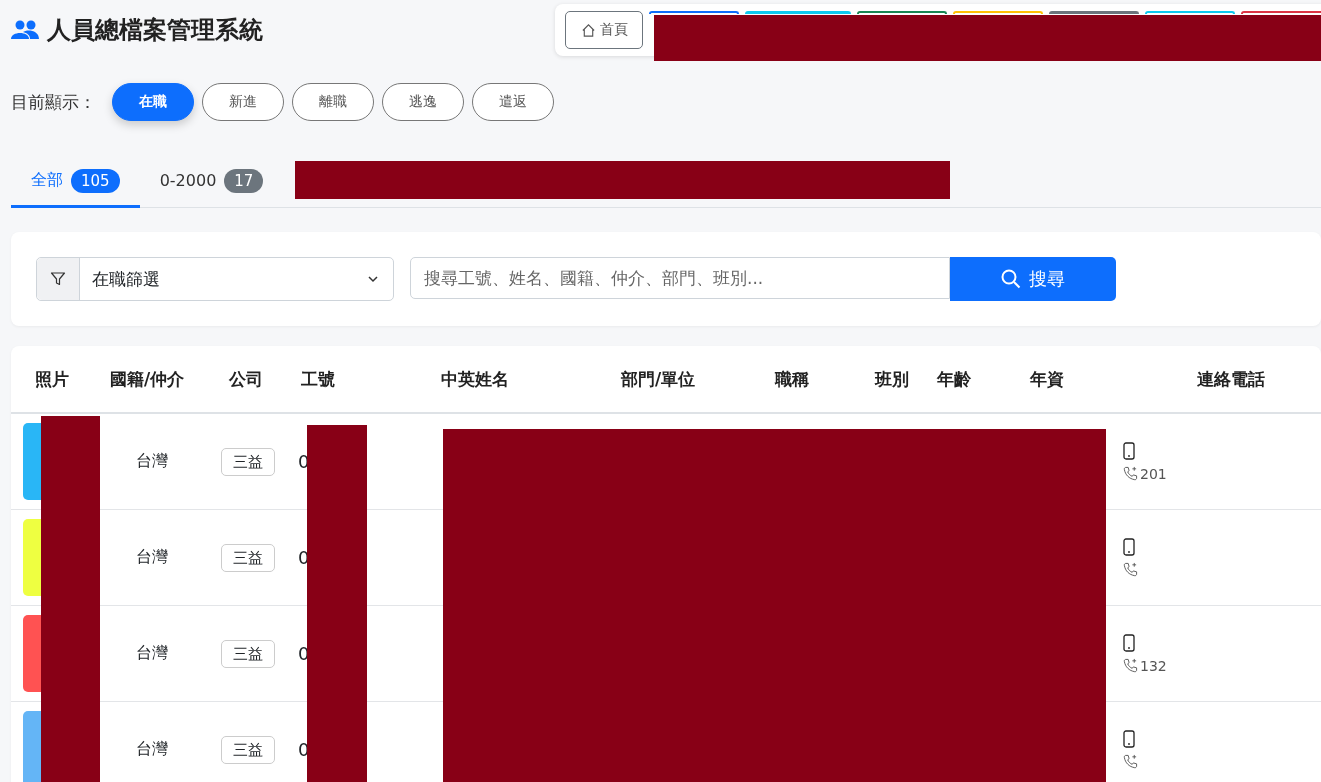 This screenshot has height=782, width=1321. I want to click on tab: 0-2000 17, so click(211, 182).